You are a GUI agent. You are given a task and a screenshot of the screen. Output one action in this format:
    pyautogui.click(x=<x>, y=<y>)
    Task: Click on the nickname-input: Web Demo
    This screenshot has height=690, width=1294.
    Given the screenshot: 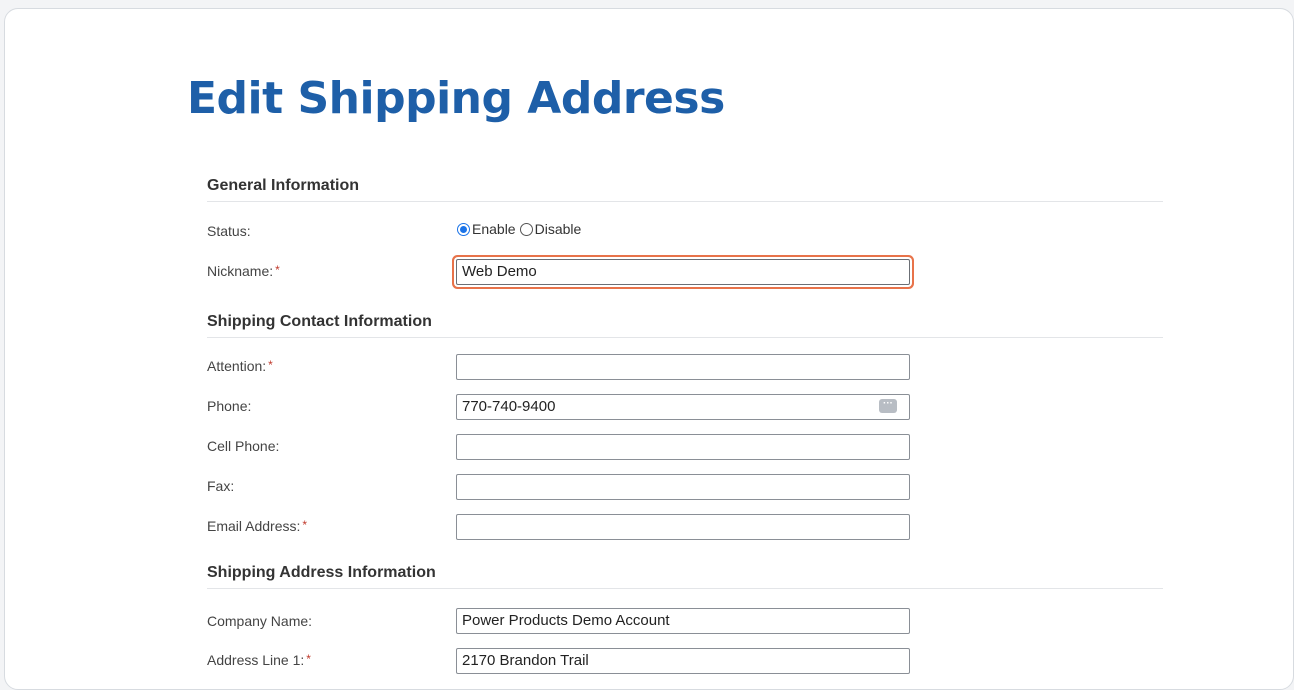 What is the action you would take?
    pyautogui.click(x=683, y=272)
    